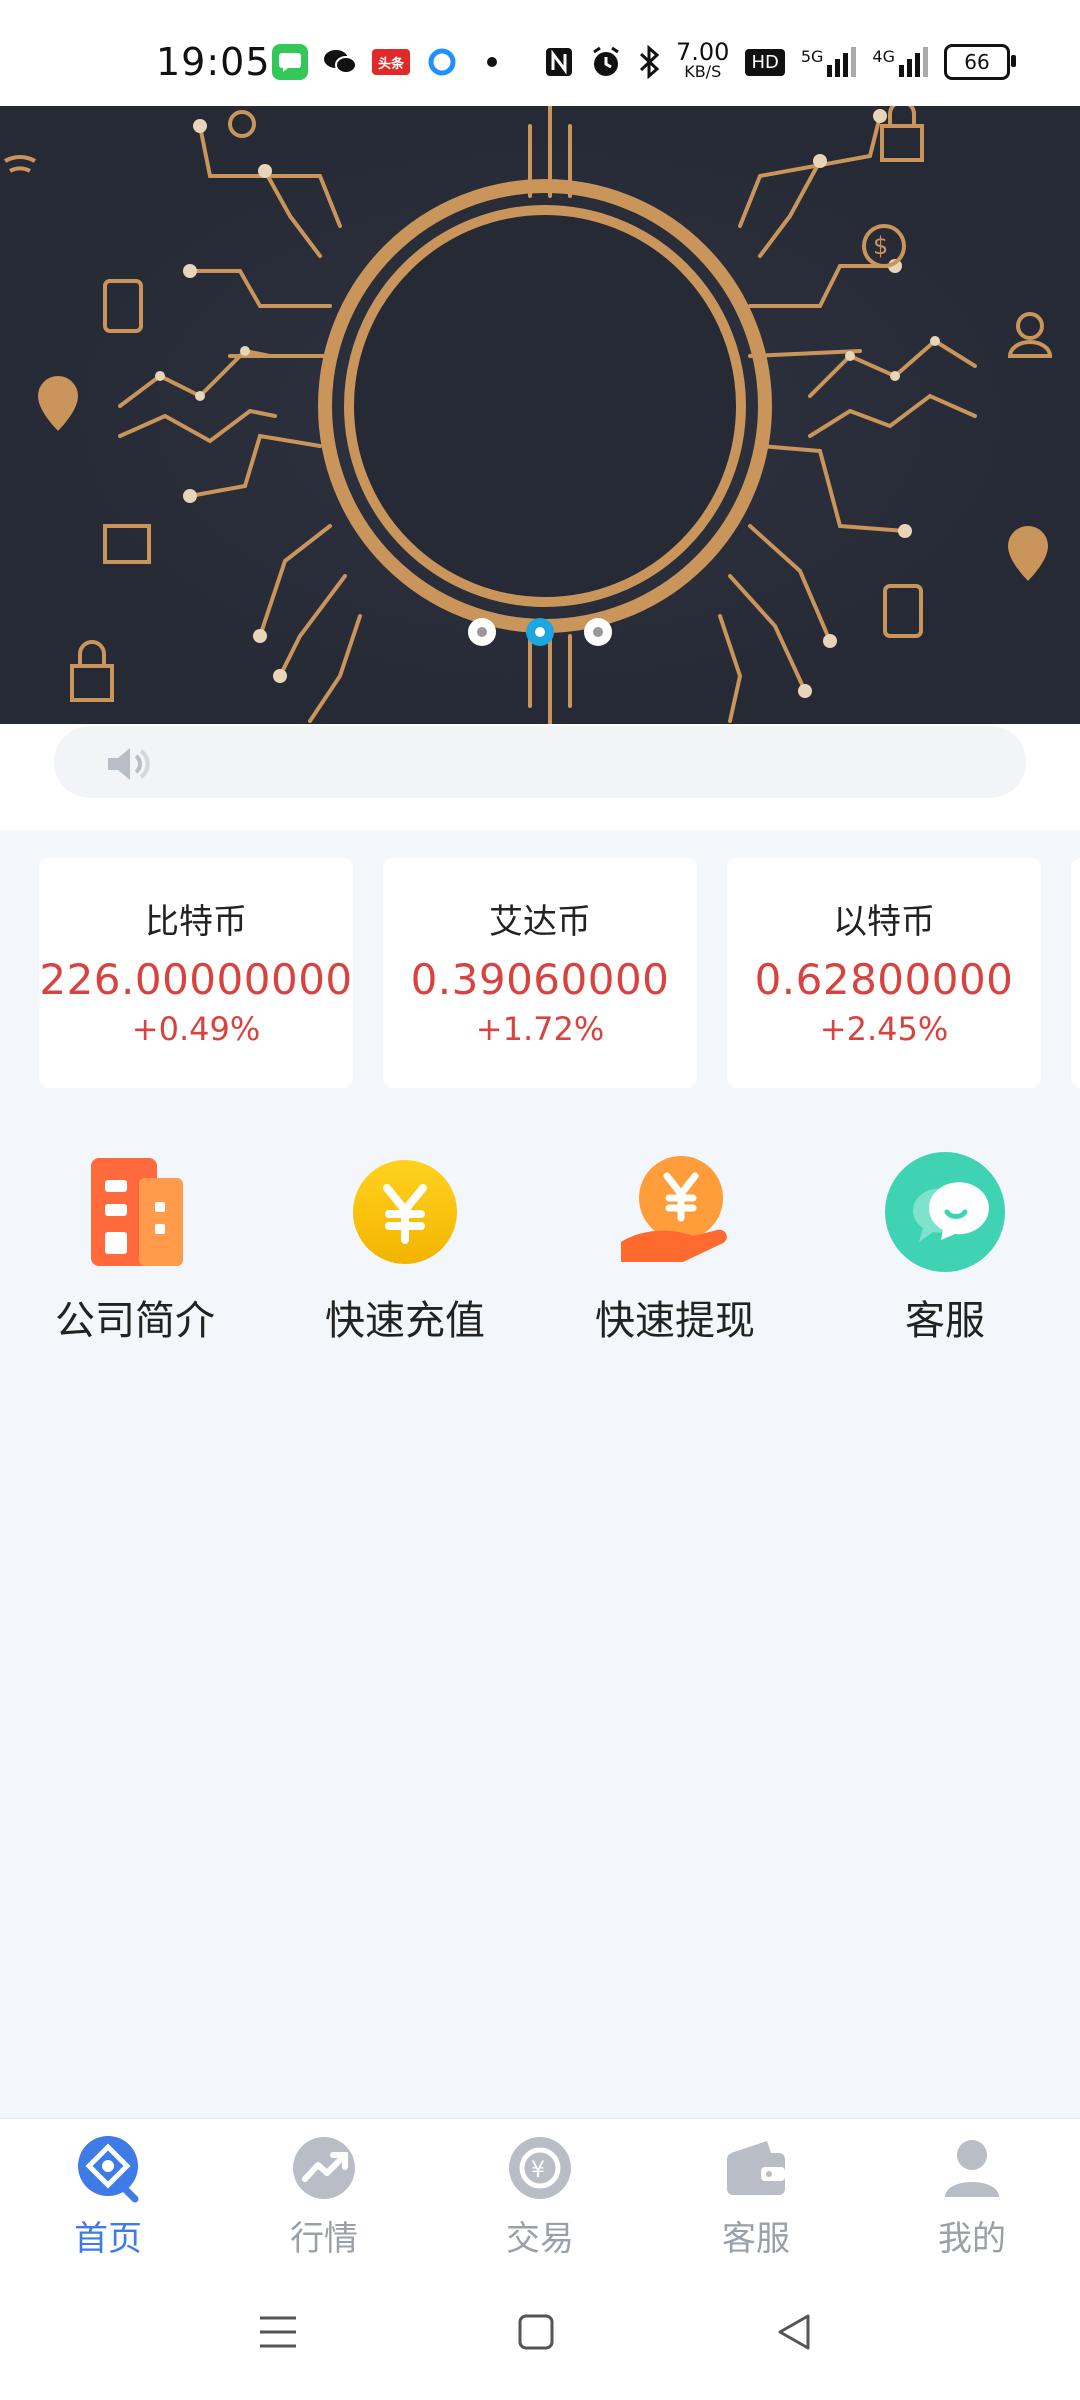 The width and height of the screenshot is (1080, 2400). Describe the element at coordinates (675, 1212) in the screenshot. I see `yen-hand-icon` at that location.